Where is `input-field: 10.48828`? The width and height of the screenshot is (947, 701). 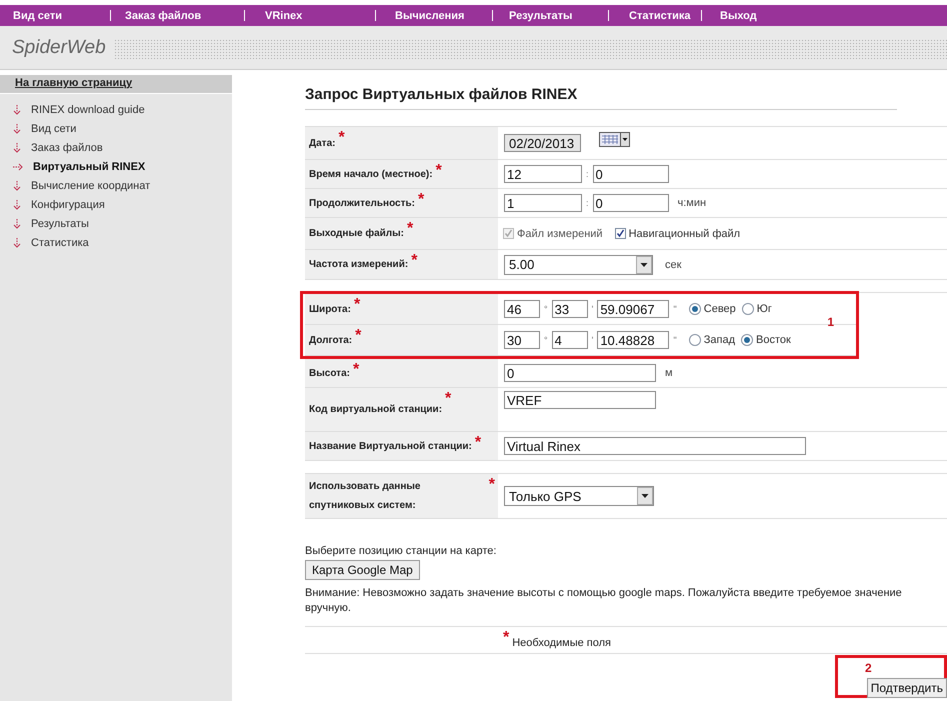
input-field: 10.48828 is located at coordinates (633, 340).